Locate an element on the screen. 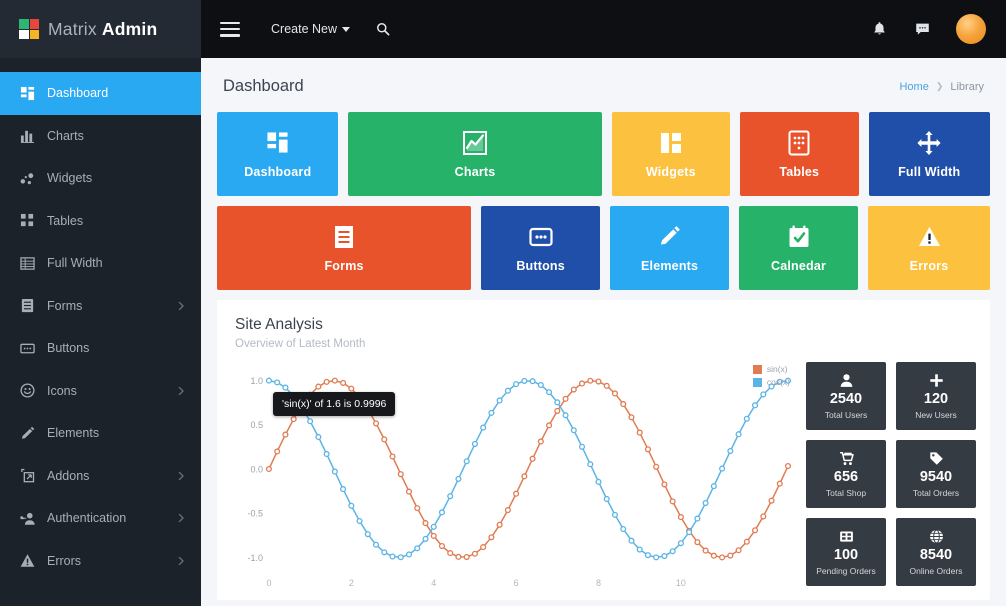  calendar-check-icon is located at coordinates (799, 237).